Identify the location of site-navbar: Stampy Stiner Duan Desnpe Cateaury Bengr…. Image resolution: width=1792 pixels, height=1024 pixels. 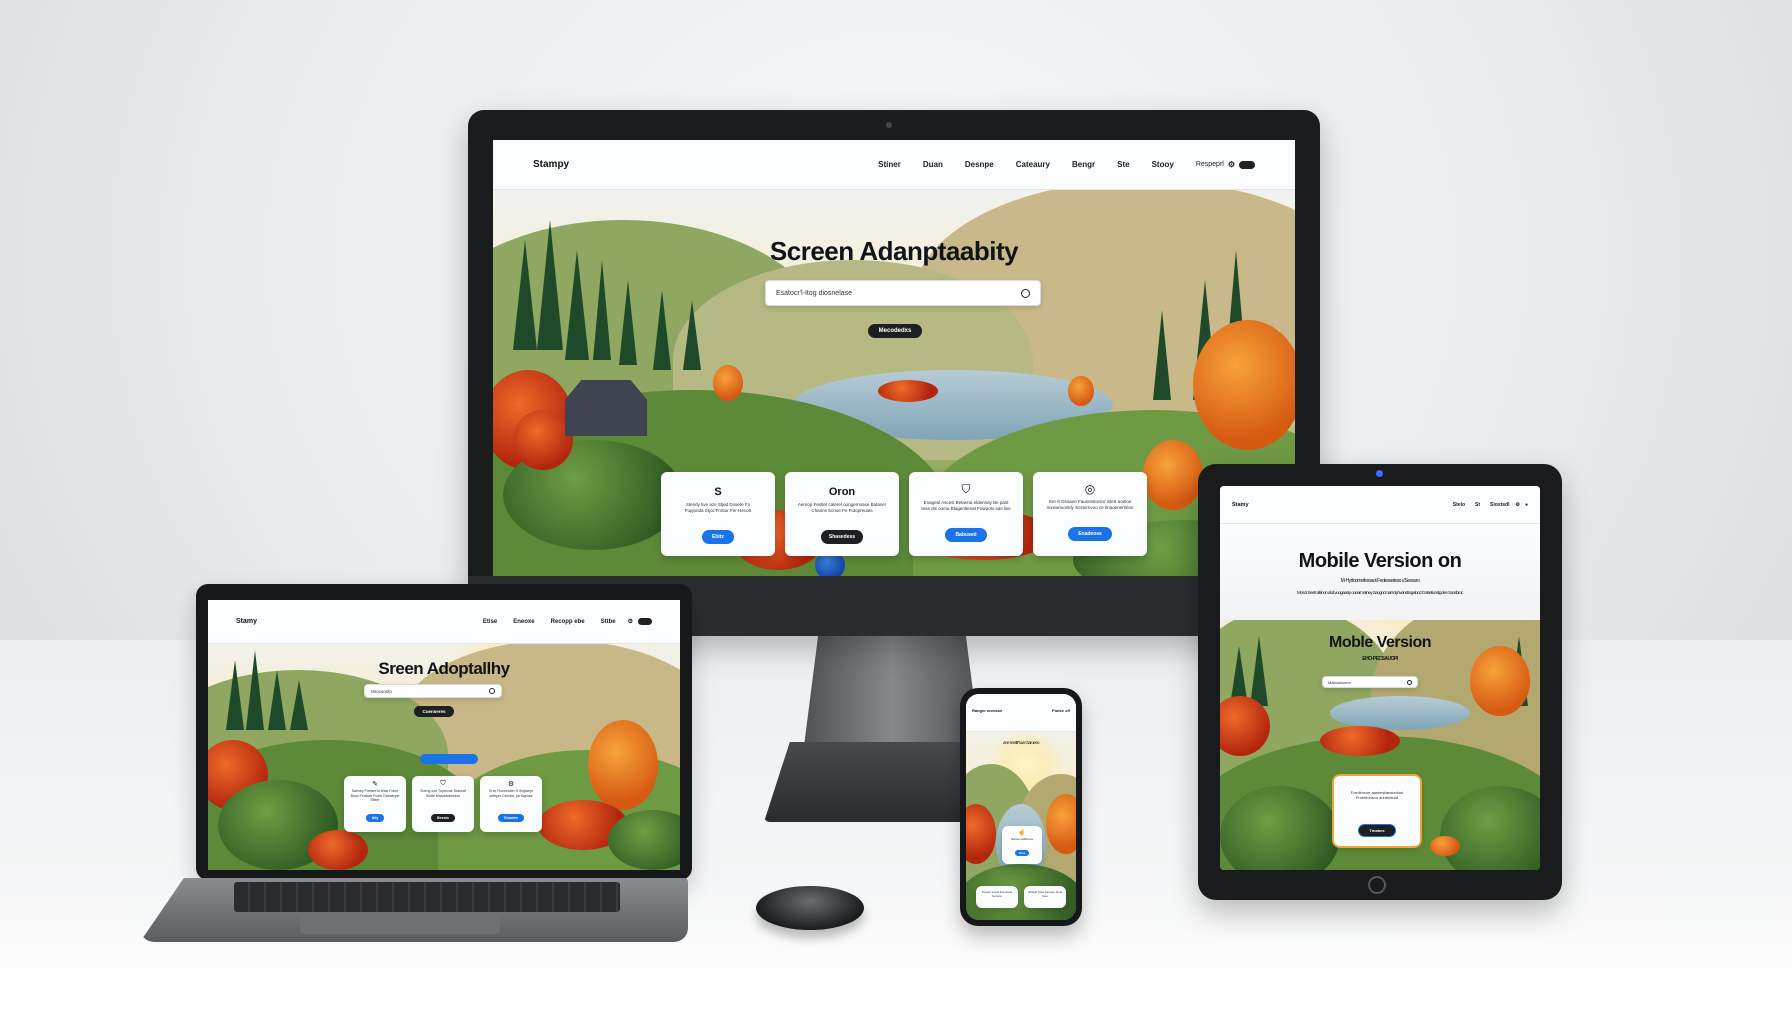
(894, 165).